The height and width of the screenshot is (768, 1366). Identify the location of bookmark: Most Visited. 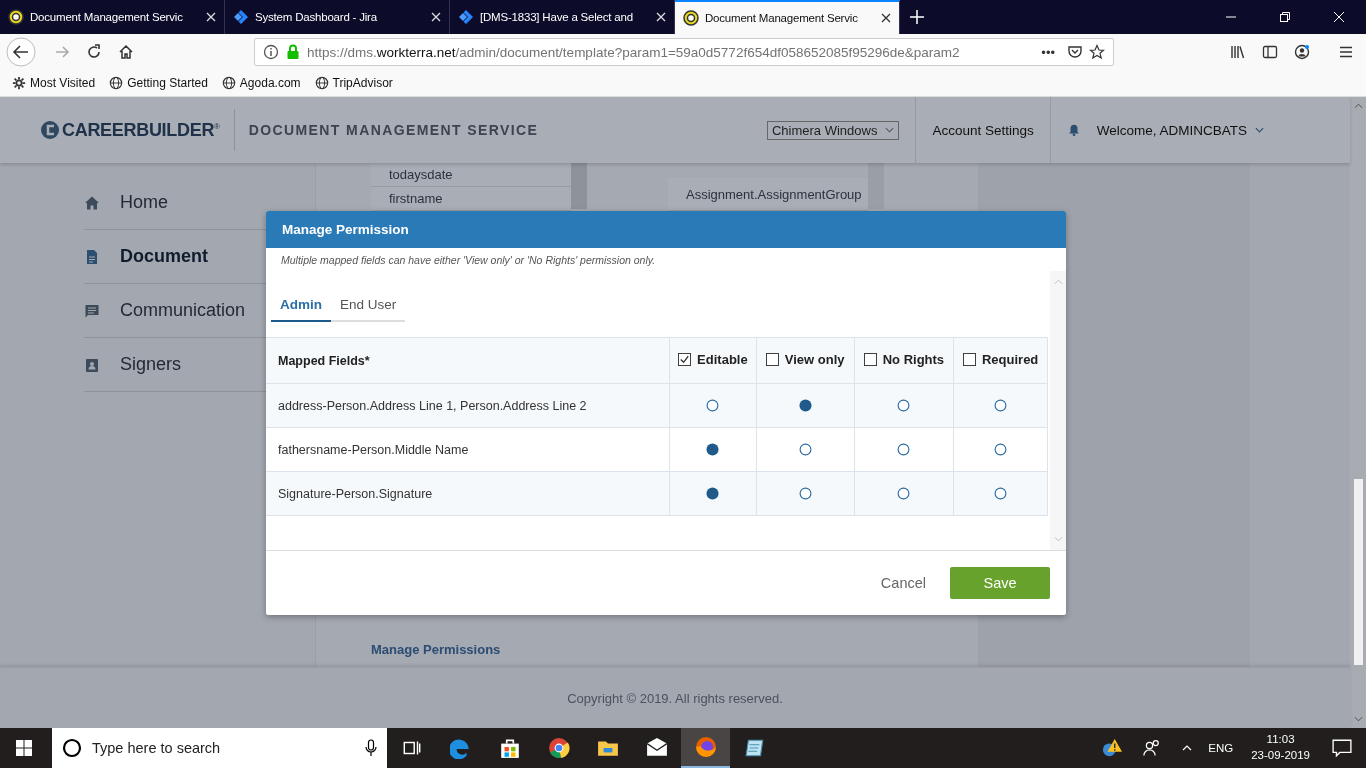
(54, 83).